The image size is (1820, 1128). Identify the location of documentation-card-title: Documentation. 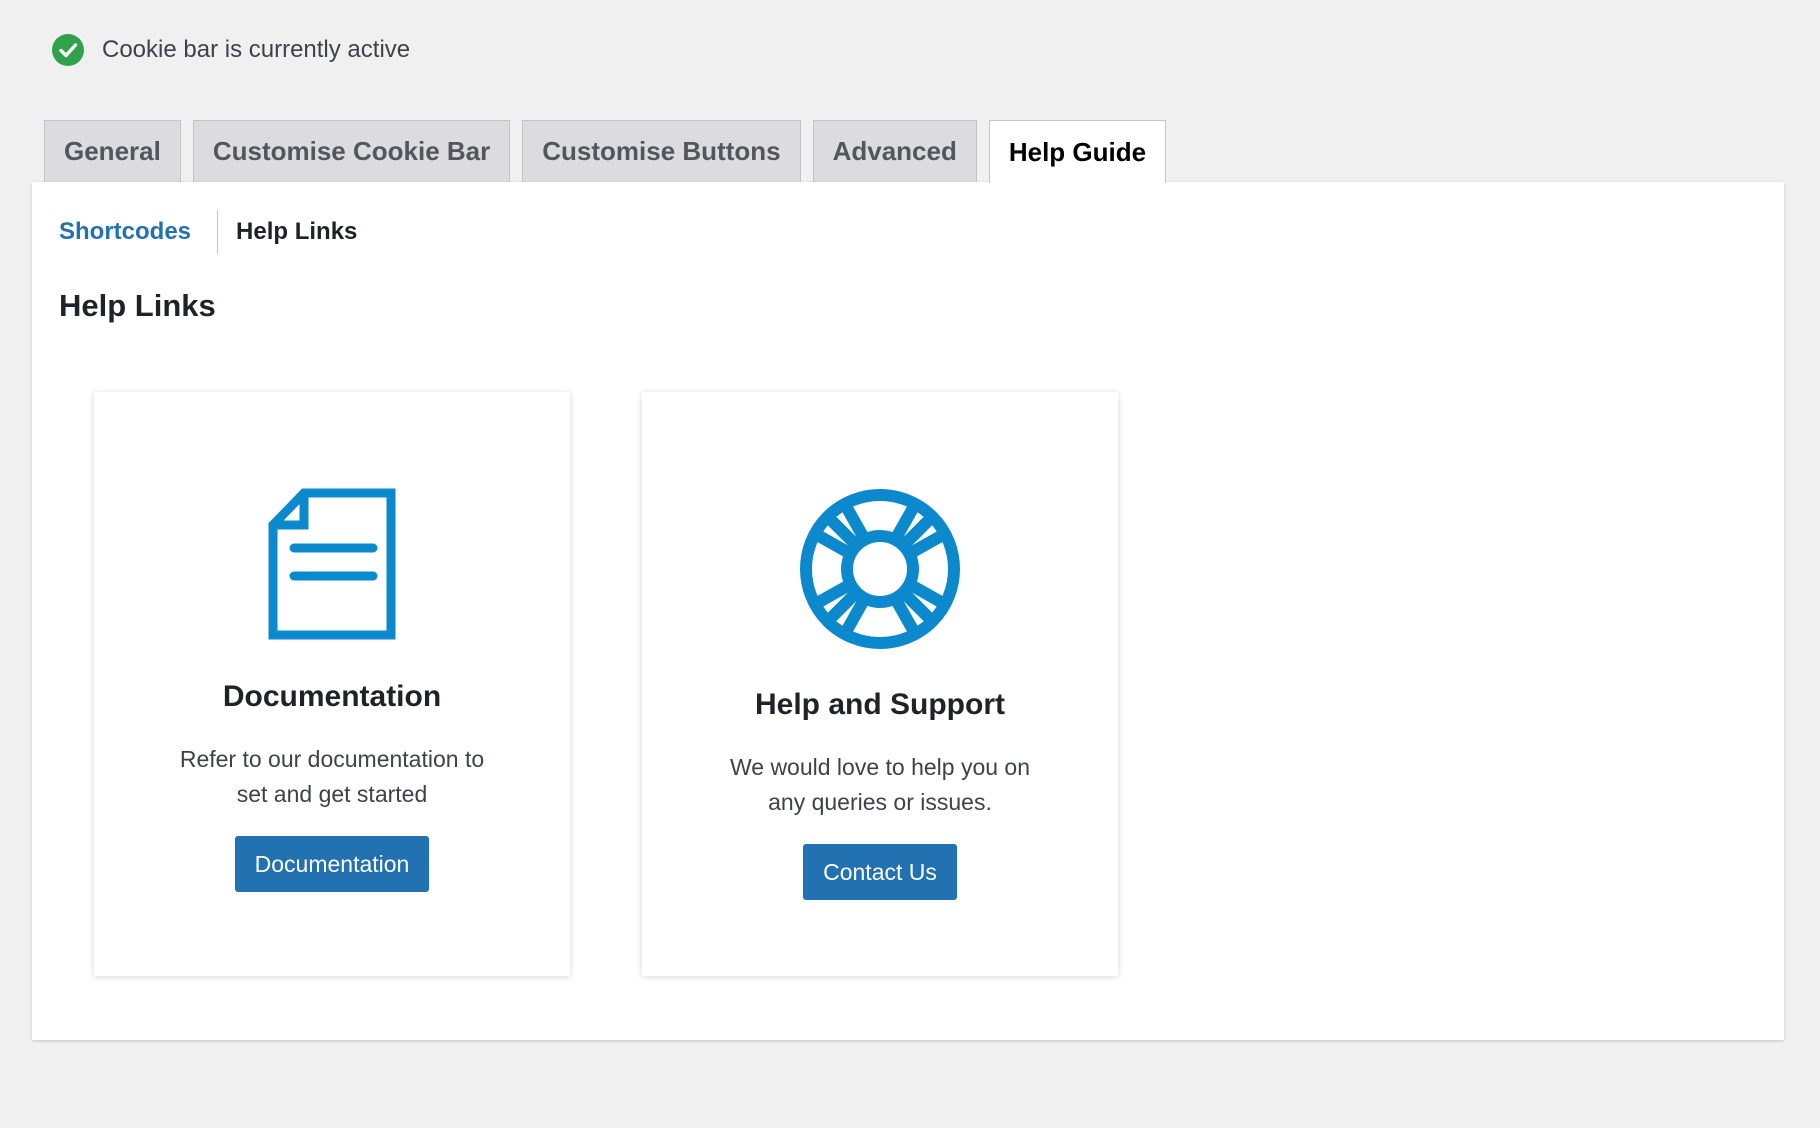
(332, 696).